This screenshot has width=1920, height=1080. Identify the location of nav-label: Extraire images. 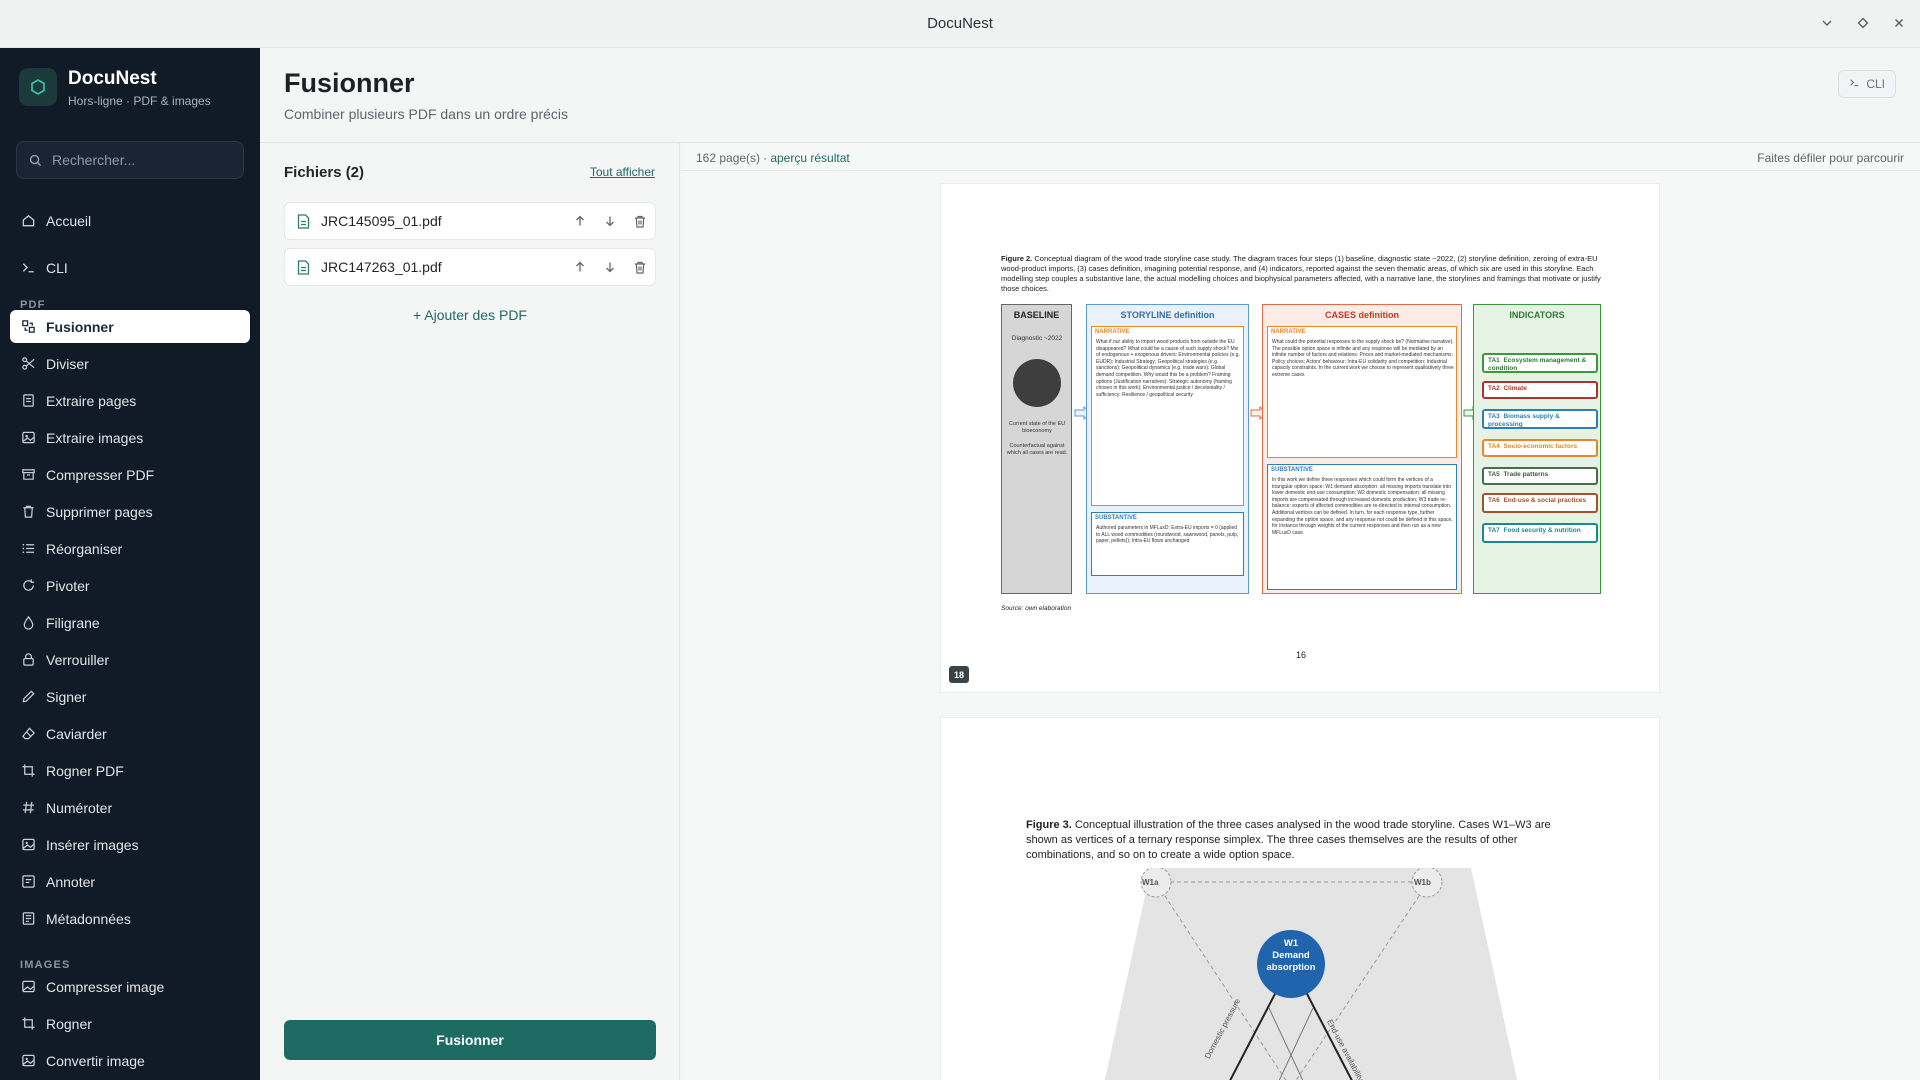
(95, 437).